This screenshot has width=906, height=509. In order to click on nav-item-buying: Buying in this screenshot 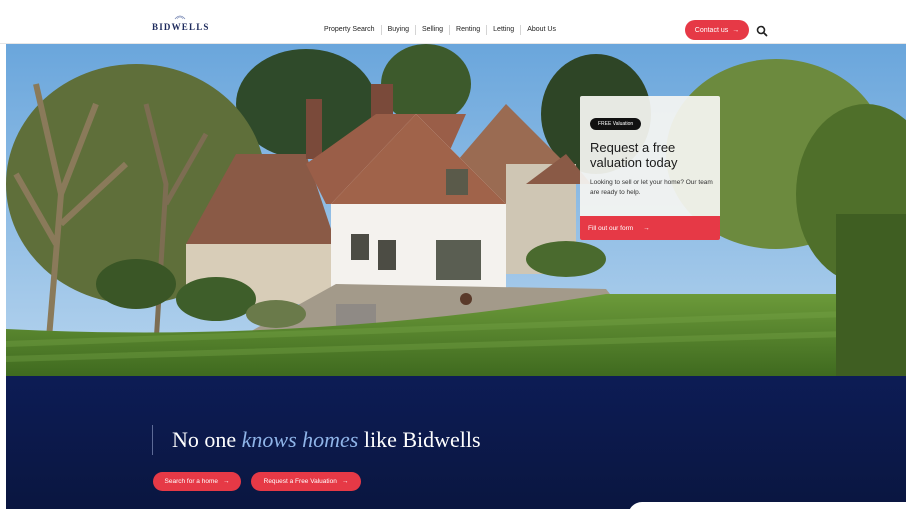, I will do `click(398, 30)`.